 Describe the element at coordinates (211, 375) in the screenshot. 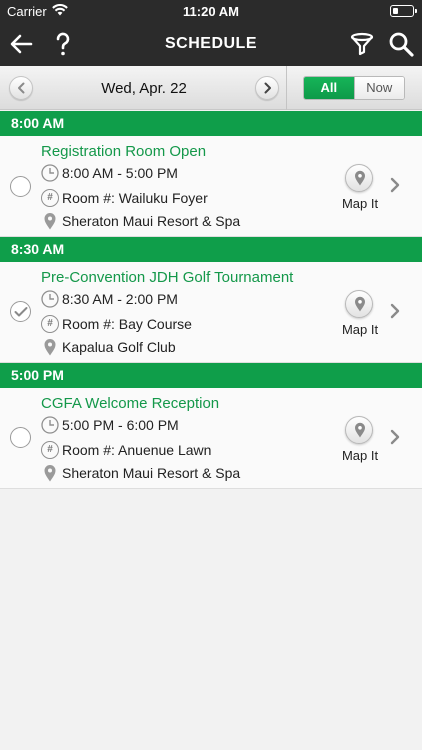

I see `time-section-header: 5:00 PM` at that location.